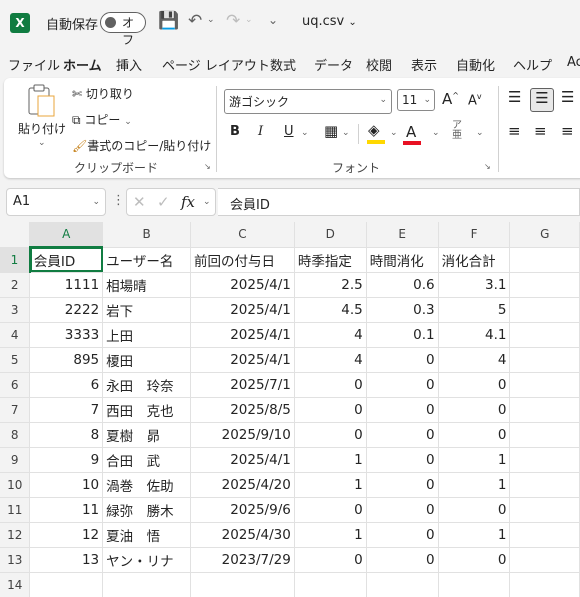 The height and width of the screenshot is (597, 580). I want to click on enter-icon: ✓, so click(163, 202).